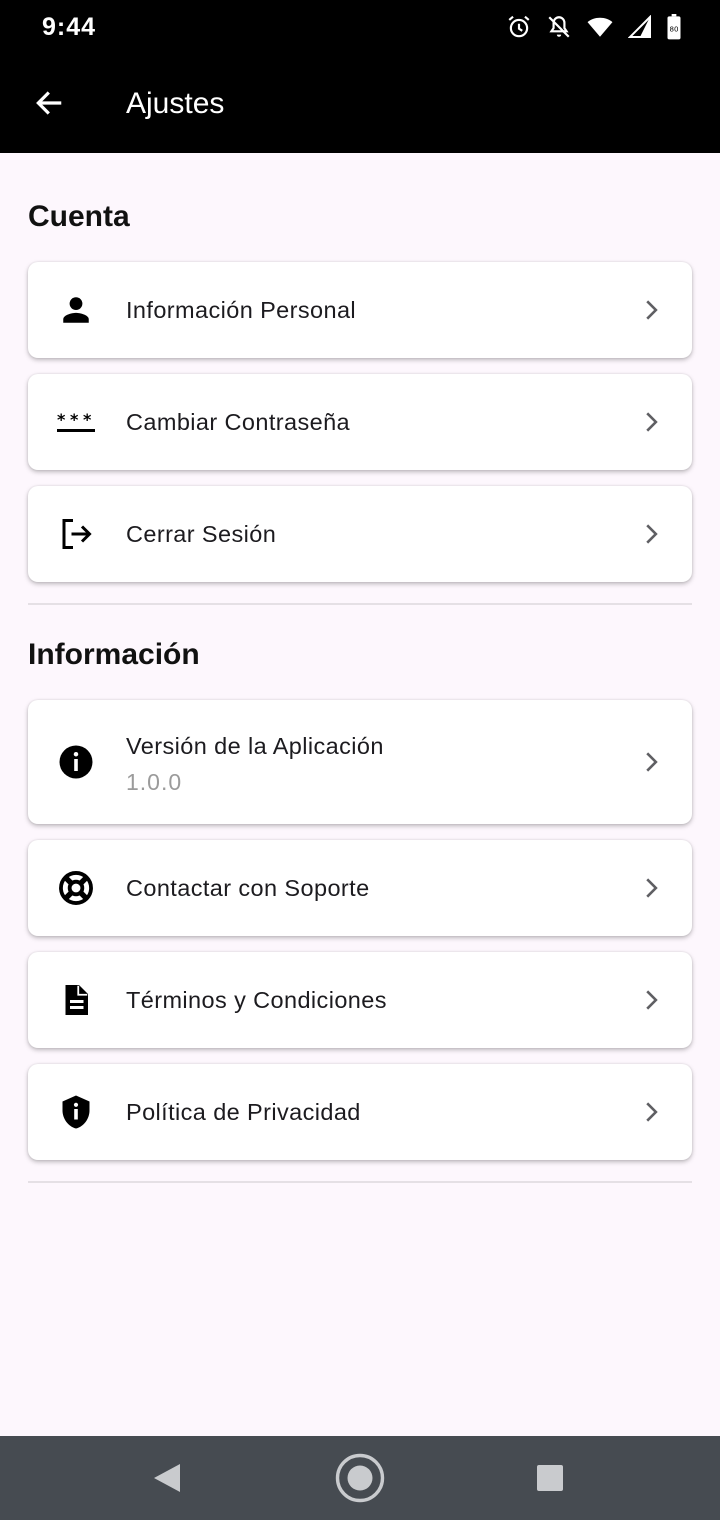  I want to click on status-bar: 9:44 80, so click(360, 28).